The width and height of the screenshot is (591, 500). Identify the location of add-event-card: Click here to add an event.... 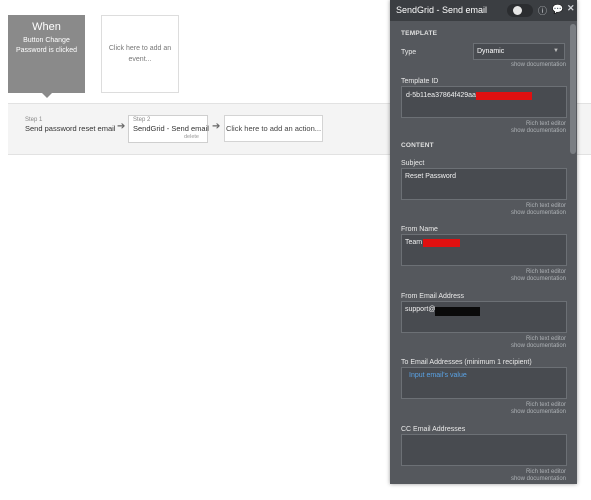
(140, 54).